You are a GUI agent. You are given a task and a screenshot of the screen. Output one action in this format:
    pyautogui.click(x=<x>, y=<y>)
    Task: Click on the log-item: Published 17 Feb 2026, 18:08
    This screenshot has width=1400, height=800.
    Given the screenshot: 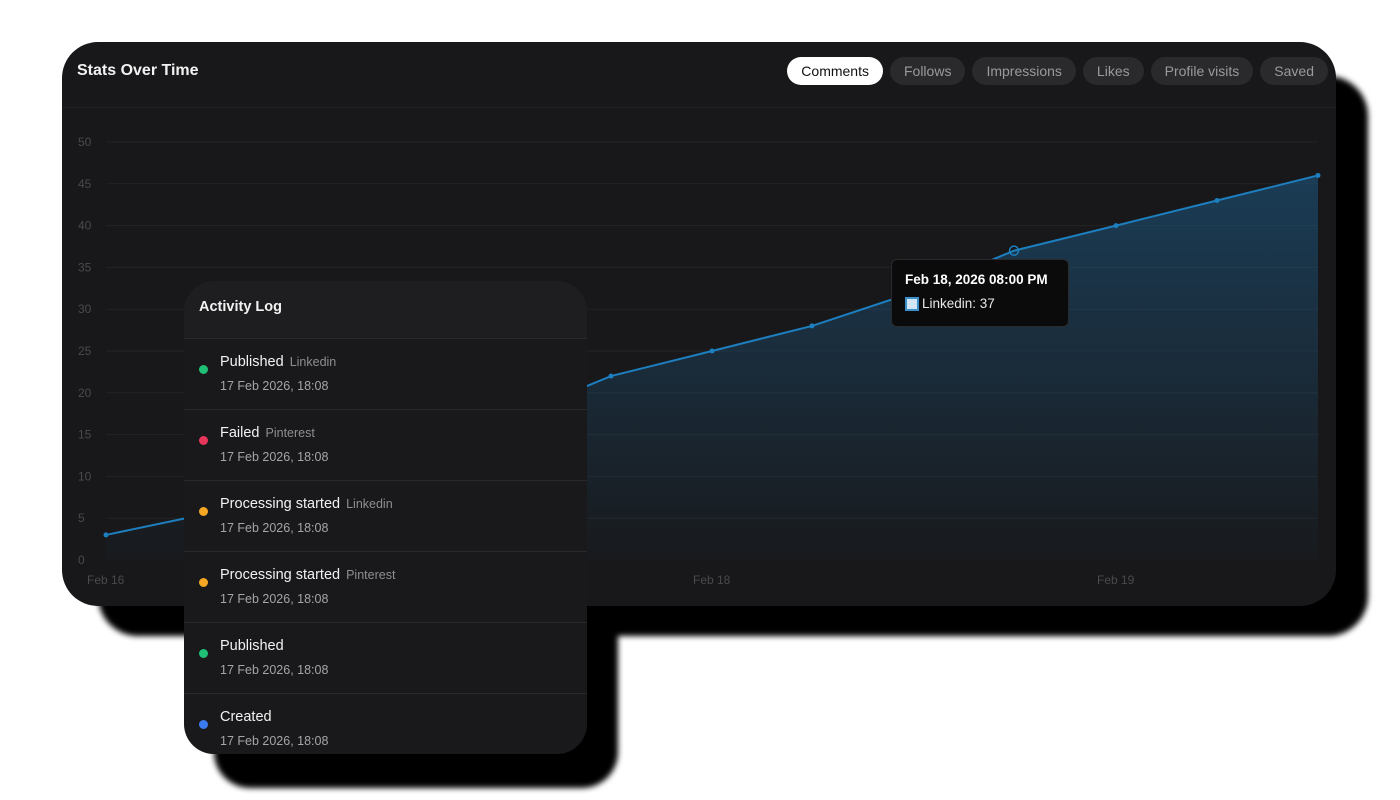 What is the action you would take?
    pyautogui.click(x=385, y=658)
    